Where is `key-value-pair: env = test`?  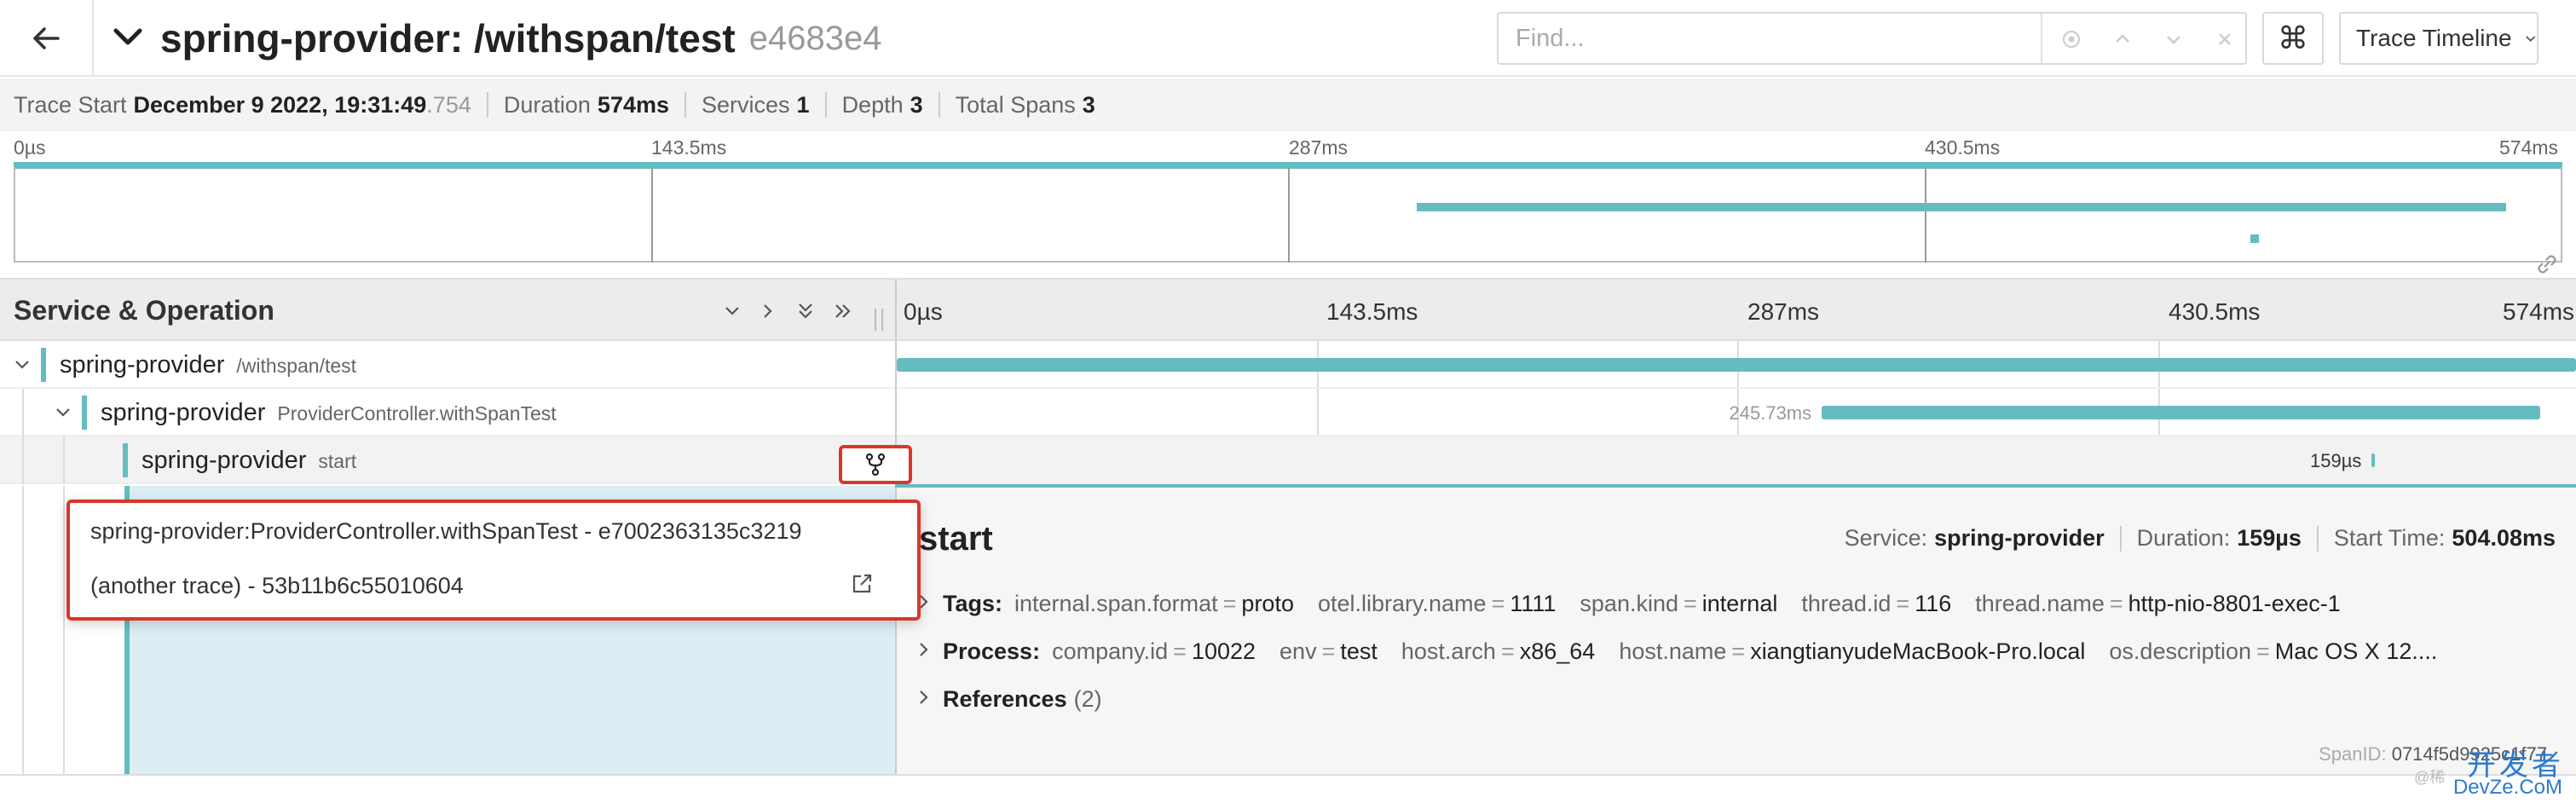 key-value-pair: env = test is located at coordinates (1328, 651).